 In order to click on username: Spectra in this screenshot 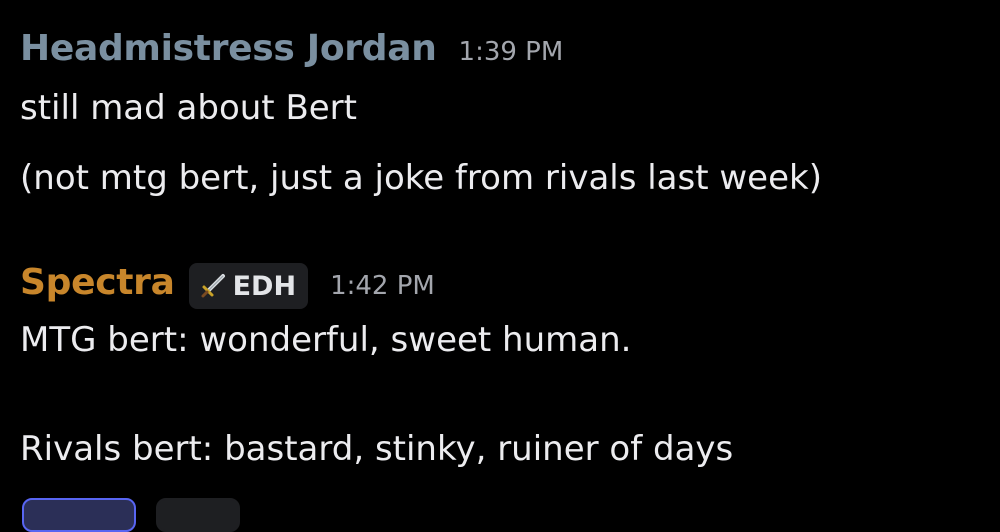, I will do `click(97, 282)`.